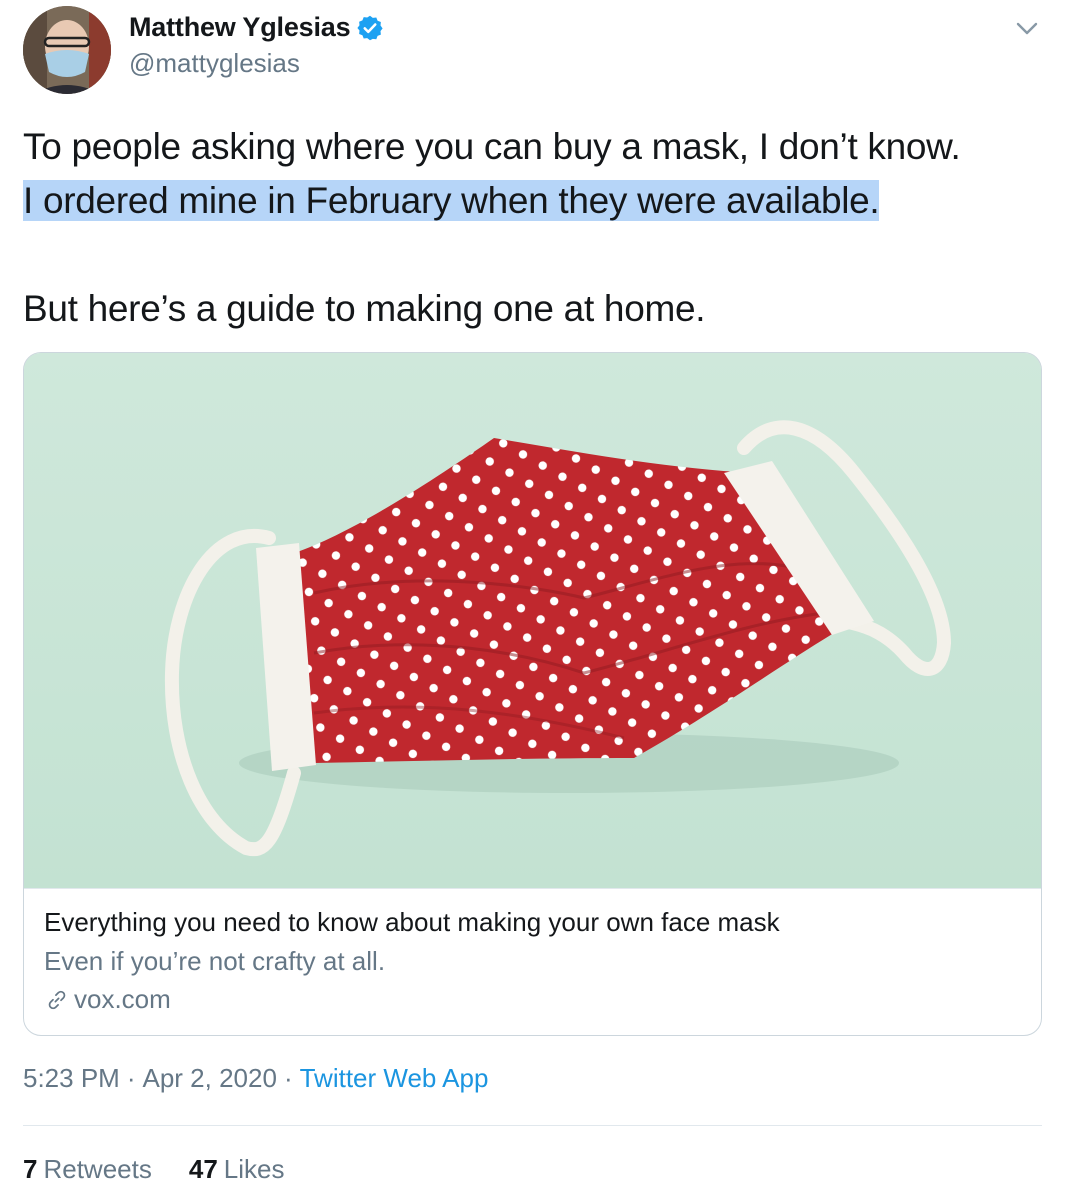 The height and width of the screenshot is (1200, 1067). I want to click on author-name-row: Matthew Yglesias, so click(256, 27).